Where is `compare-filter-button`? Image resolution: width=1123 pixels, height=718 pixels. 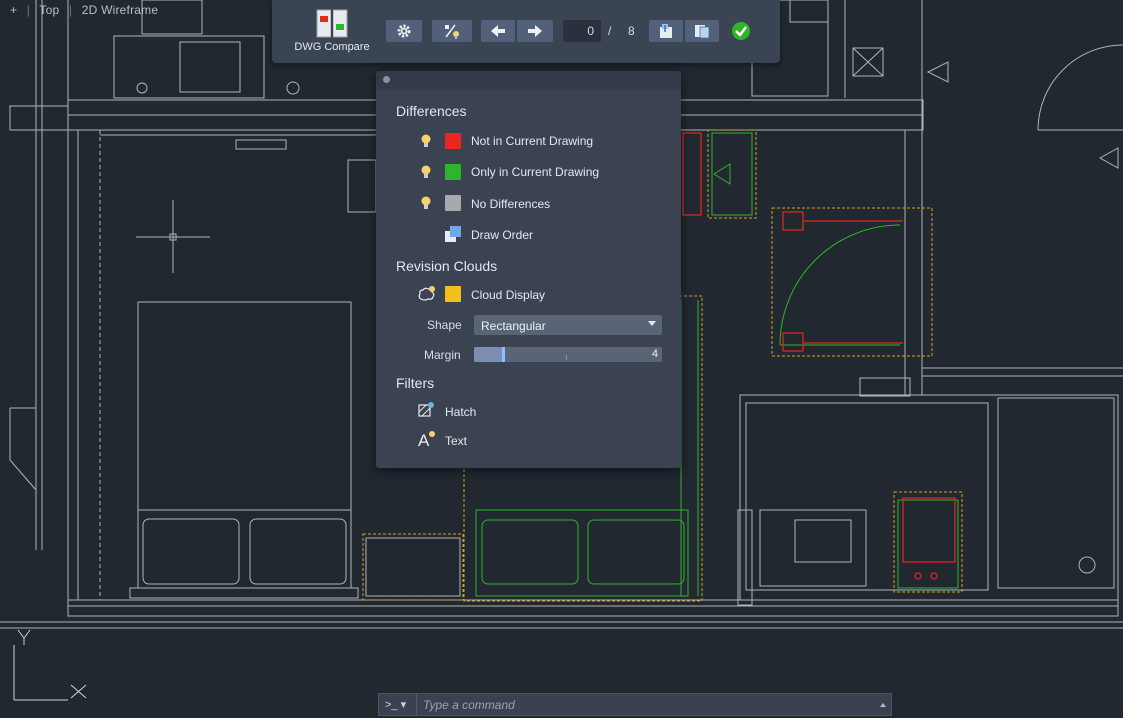
compare-filter-button is located at coordinates (452, 31).